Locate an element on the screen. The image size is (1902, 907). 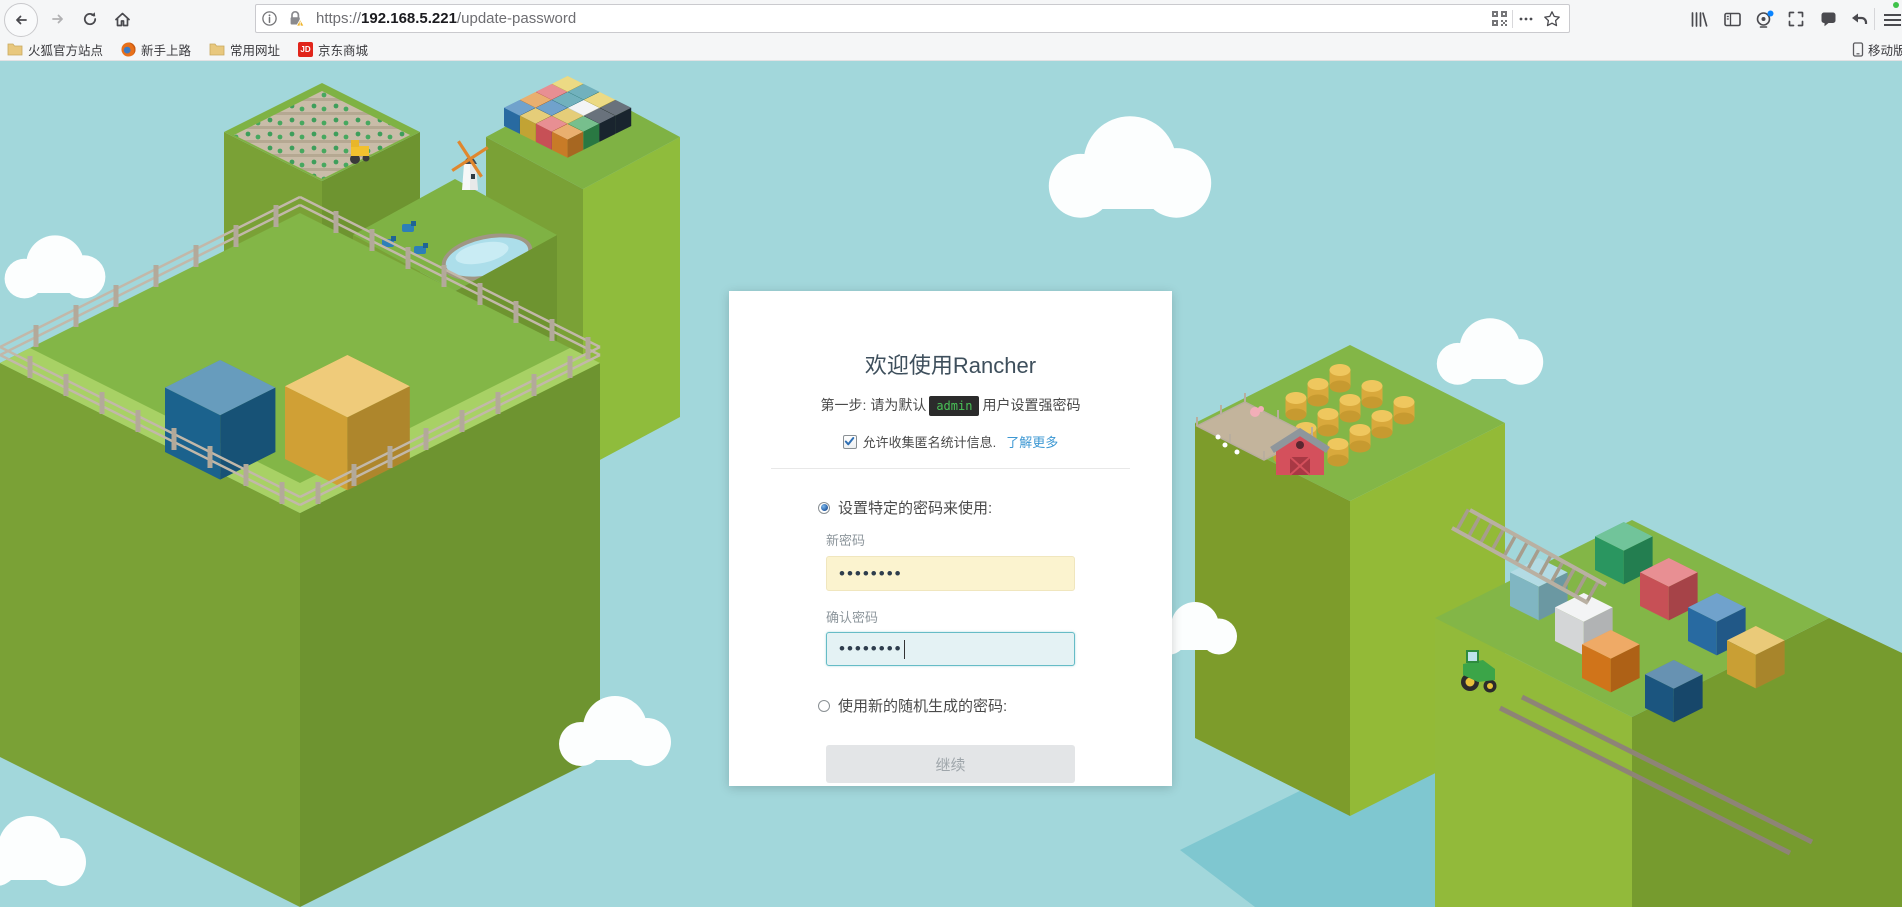
navigation-toolbar: https://192.168.5.221/update-password is located at coordinates (951, 19).